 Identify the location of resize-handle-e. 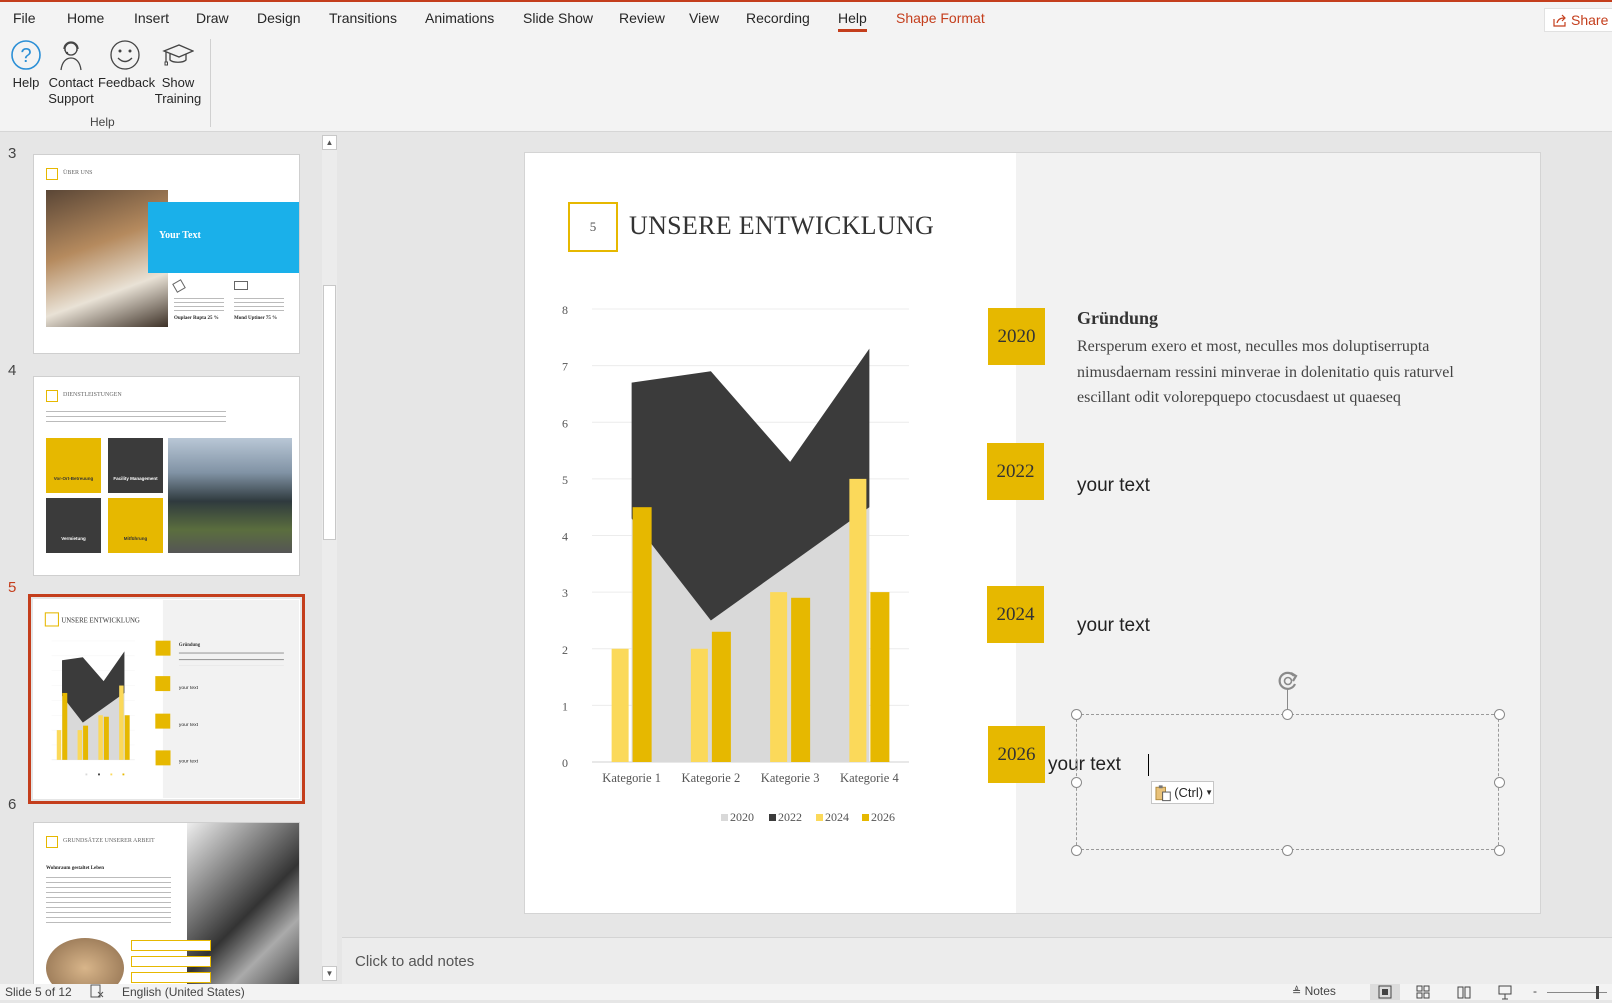
(1499, 782).